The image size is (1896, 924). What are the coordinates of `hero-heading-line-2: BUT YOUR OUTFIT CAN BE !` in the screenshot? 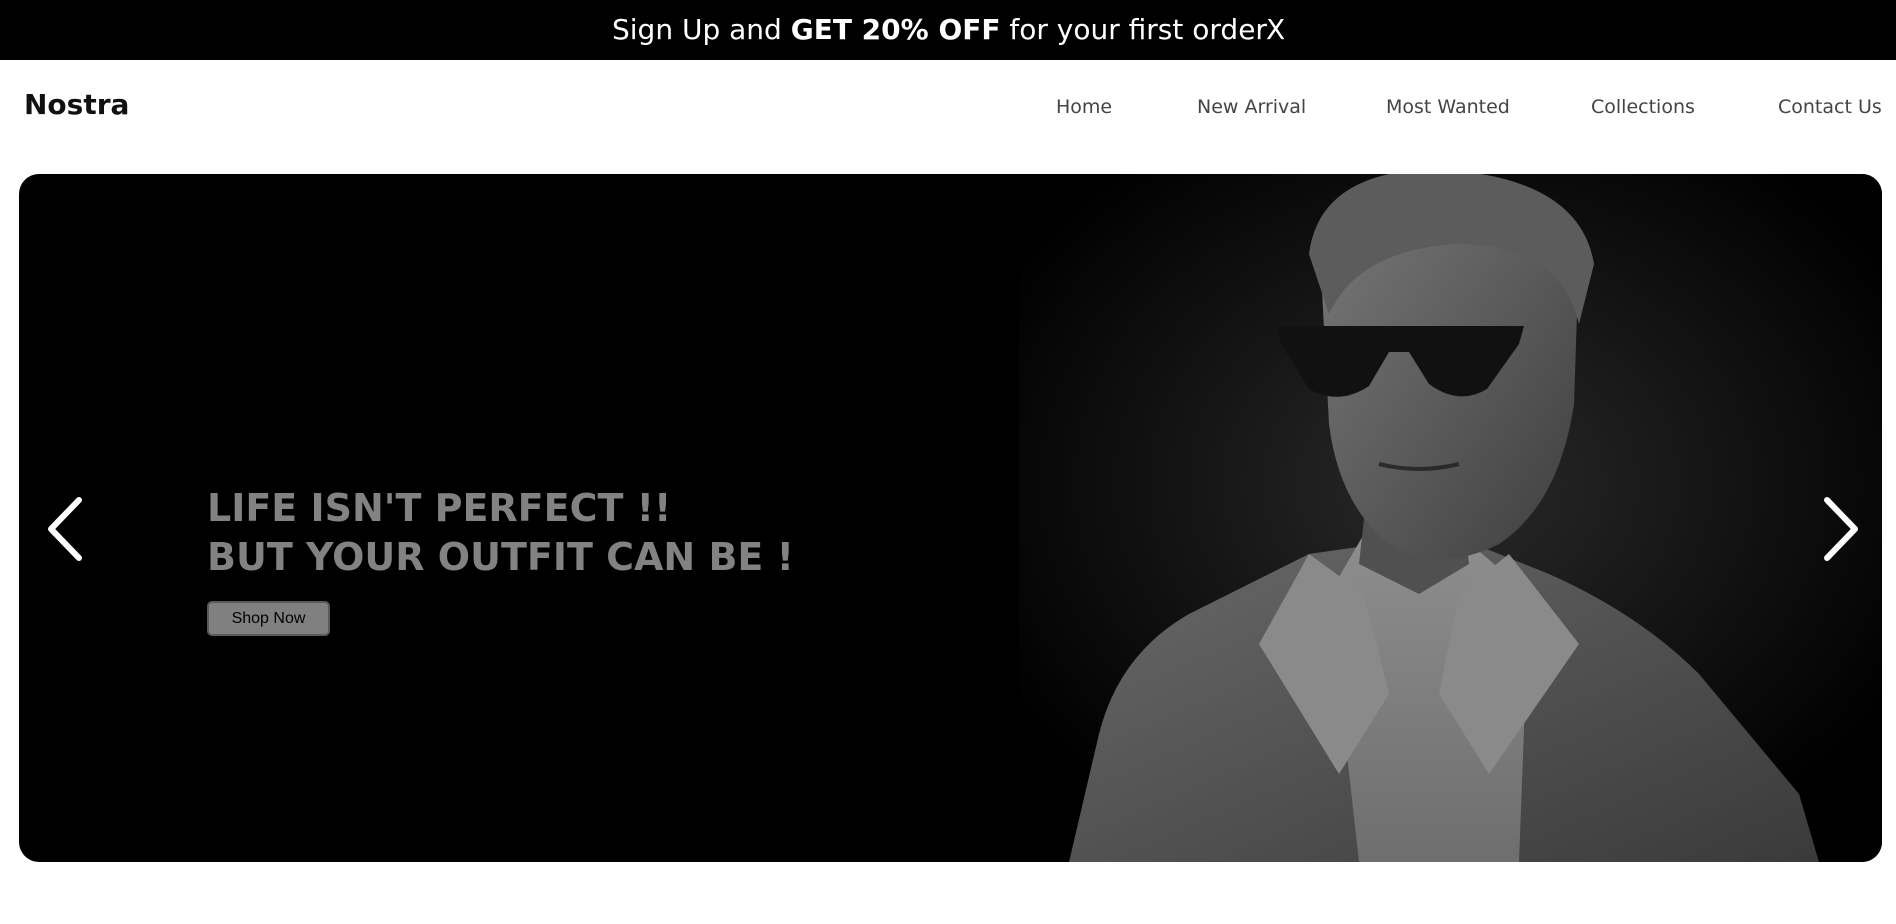 It's located at (500, 557).